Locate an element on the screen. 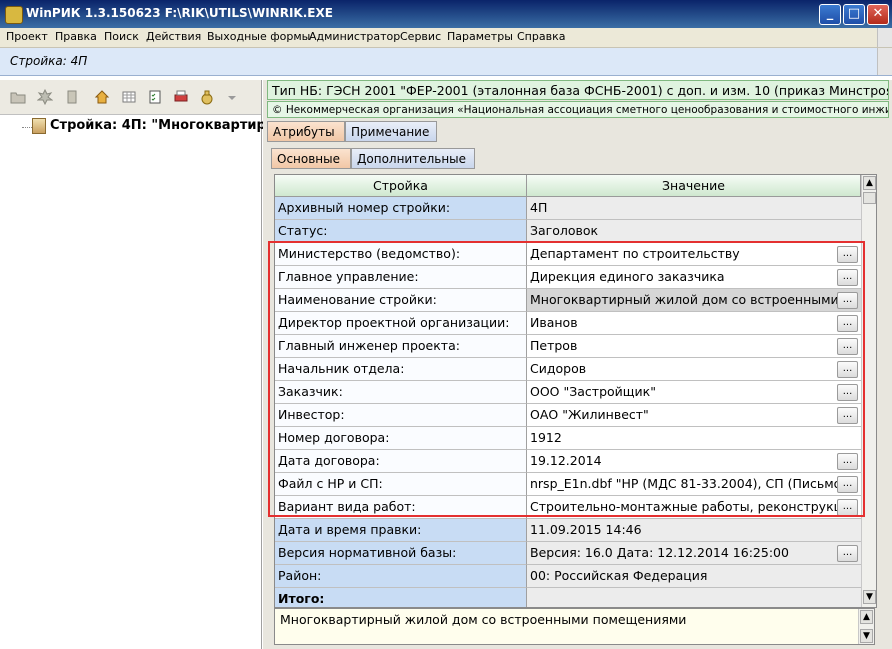 This screenshot has width=892, height=649. close-button: ✕ is located at coordinates (878, 14).